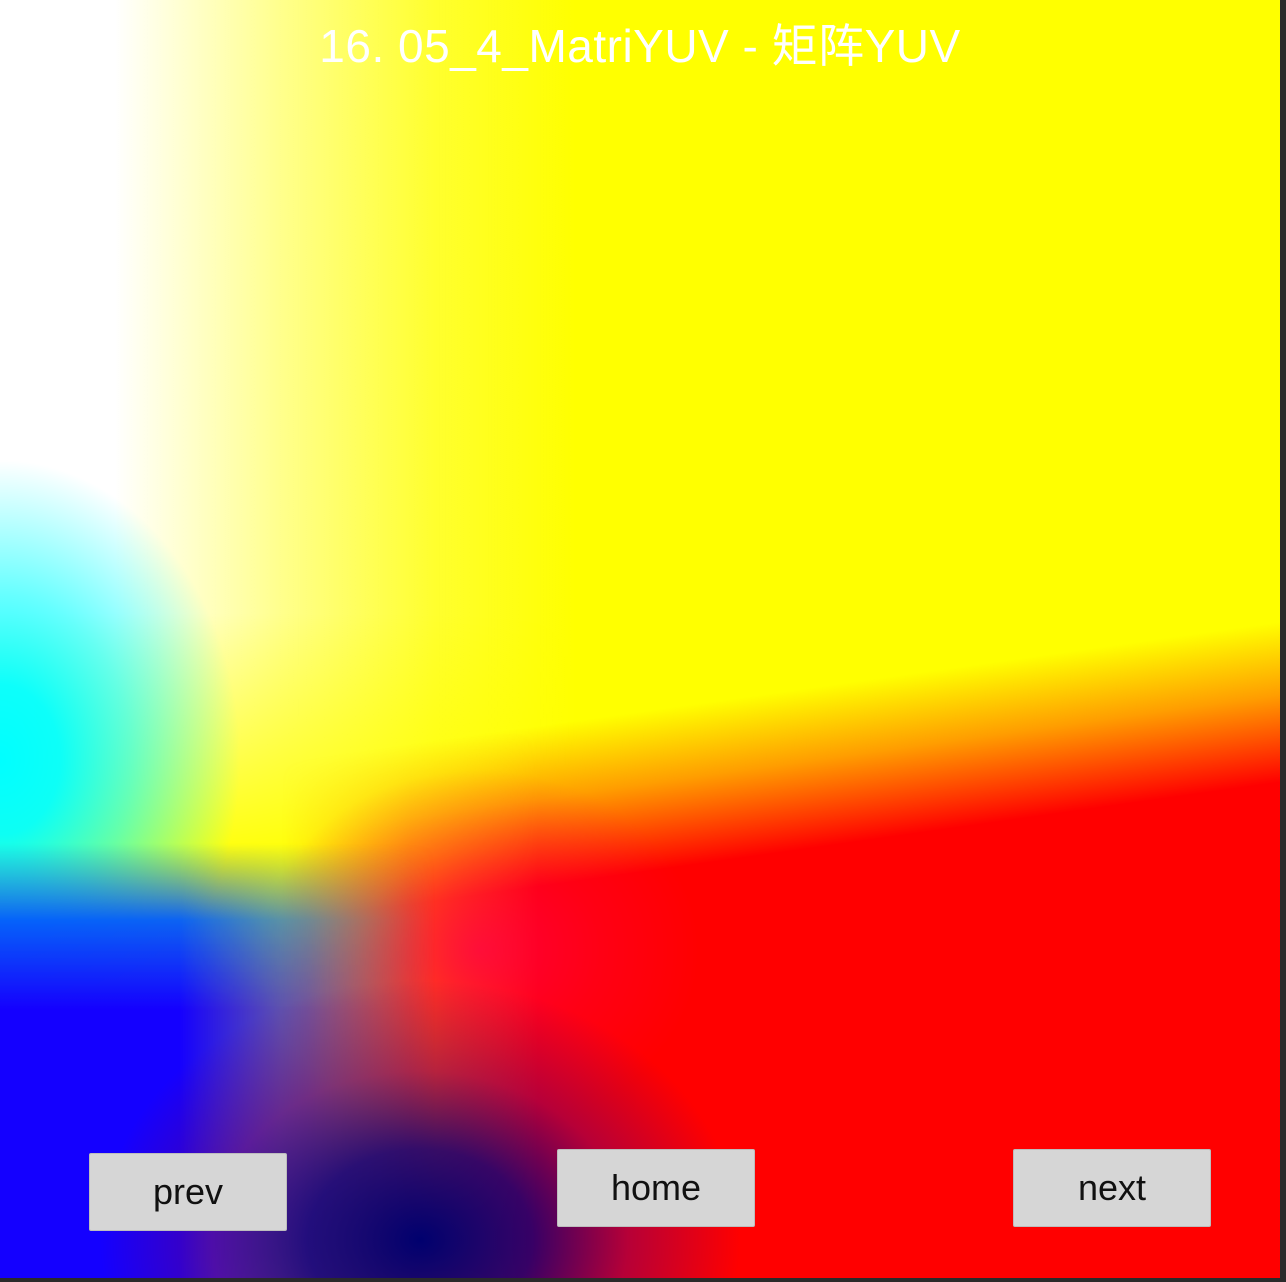  Describe the element at coordinates (188, 1192) in the screenshot. I see `prev-button: prev` at that location.